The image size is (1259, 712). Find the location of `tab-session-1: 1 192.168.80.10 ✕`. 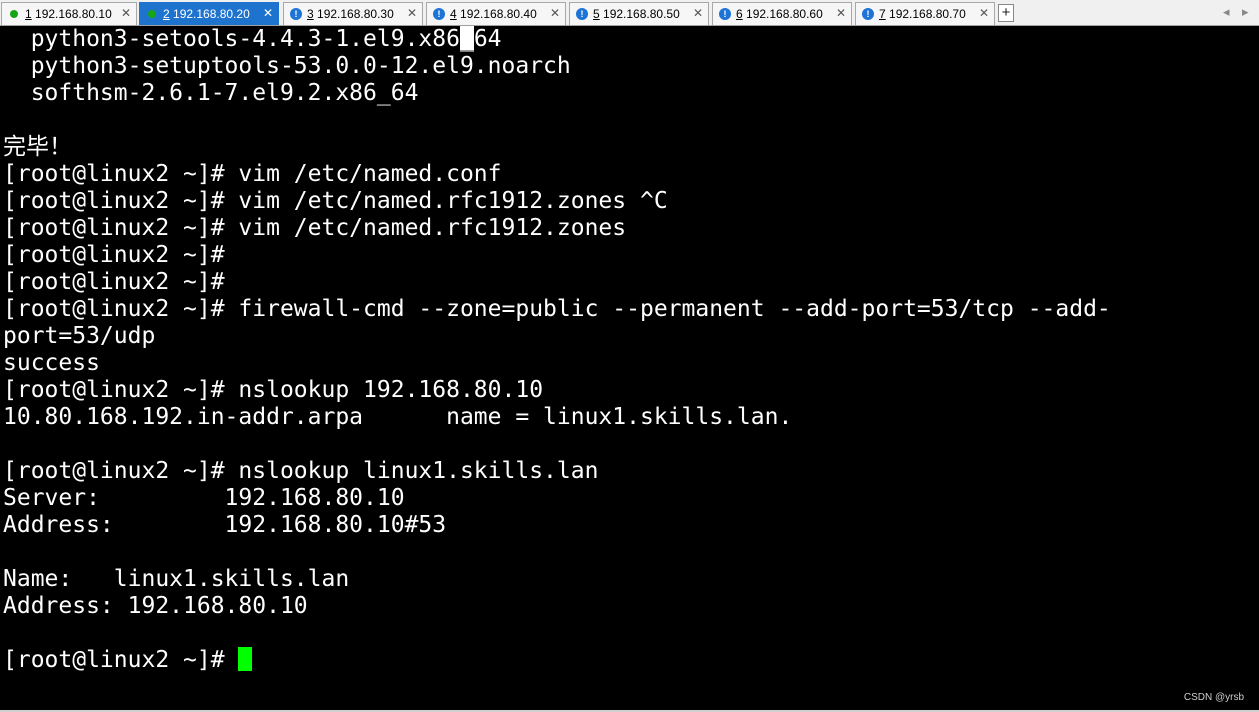

tab-session-1: 1 192.168.80.10 ✕ is located at coordinates (69, 13).